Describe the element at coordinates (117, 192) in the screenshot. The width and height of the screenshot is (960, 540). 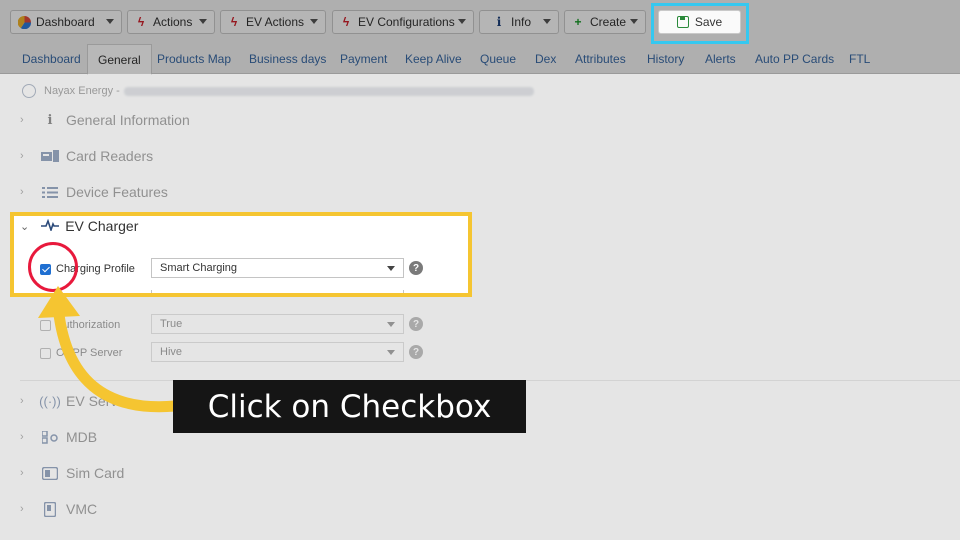
I see `section-label: Device Features` at that location.